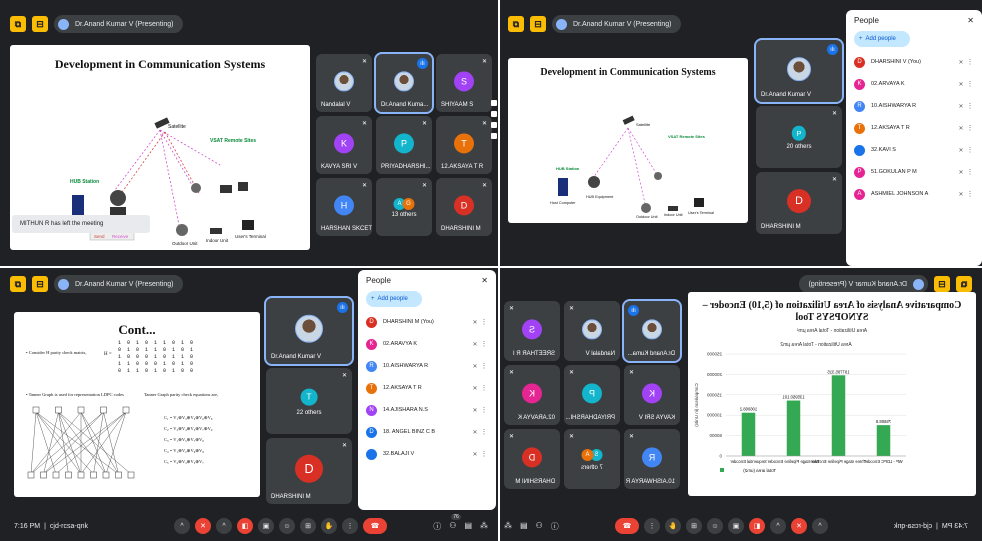  I want to click on more-options-button: ⋮, so click(652, 526).